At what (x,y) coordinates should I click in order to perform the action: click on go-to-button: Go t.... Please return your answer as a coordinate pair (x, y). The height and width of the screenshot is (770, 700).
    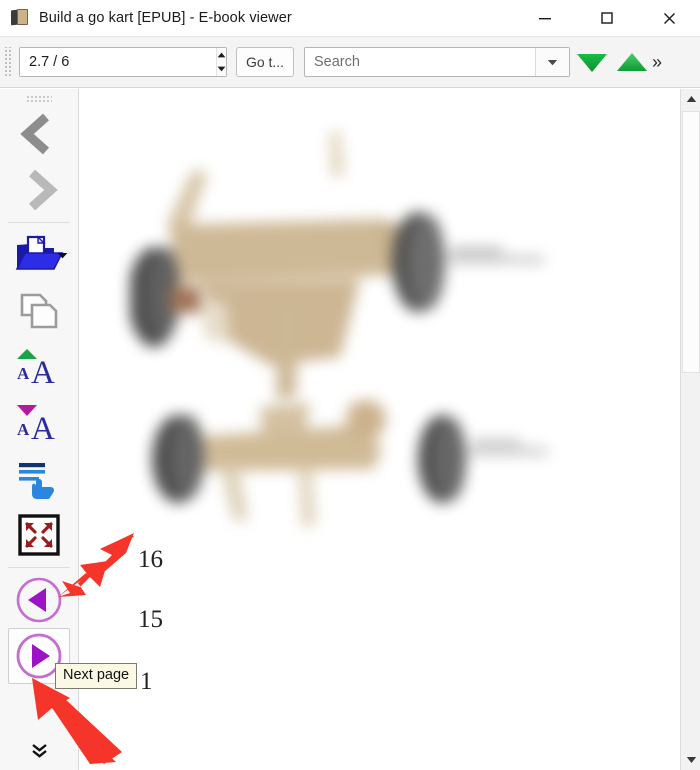
    Looking at the image, I should click on (265, 62).